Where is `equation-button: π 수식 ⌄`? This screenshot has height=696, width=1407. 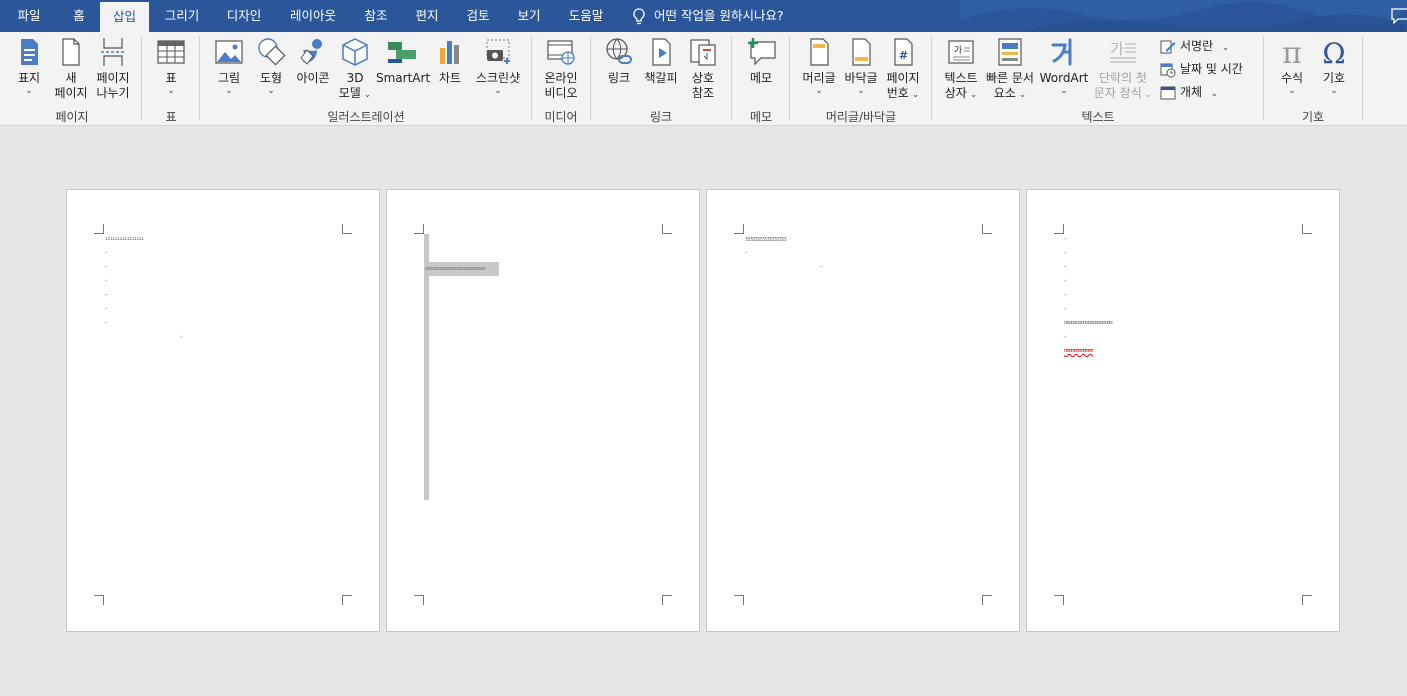
equation-button: π 수식 ⌄ is located at coordinates (1292, 66).